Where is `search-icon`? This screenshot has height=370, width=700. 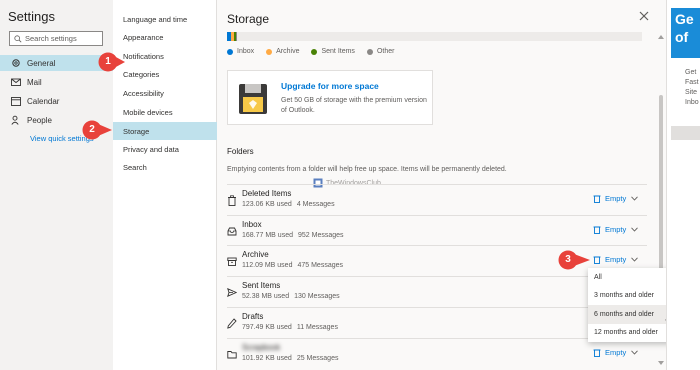 search-icon is located at coordinates (18, 38).